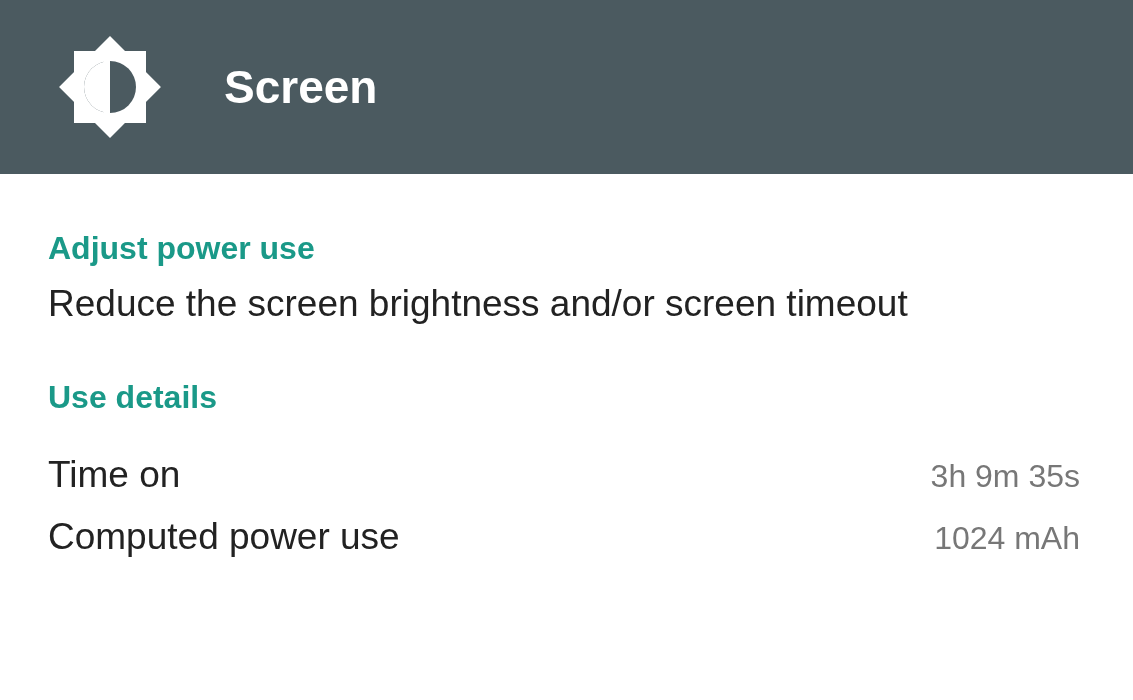  I want to click on detail-value: 1024 mAh, so click(1007, 538).